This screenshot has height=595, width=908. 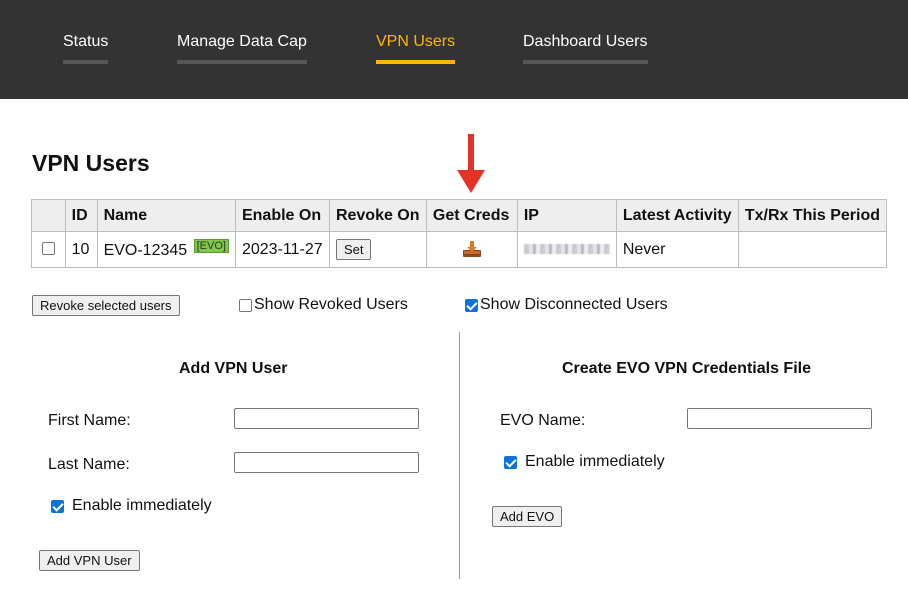 I want to click on header-name: Name, so click(x=166, y=215).